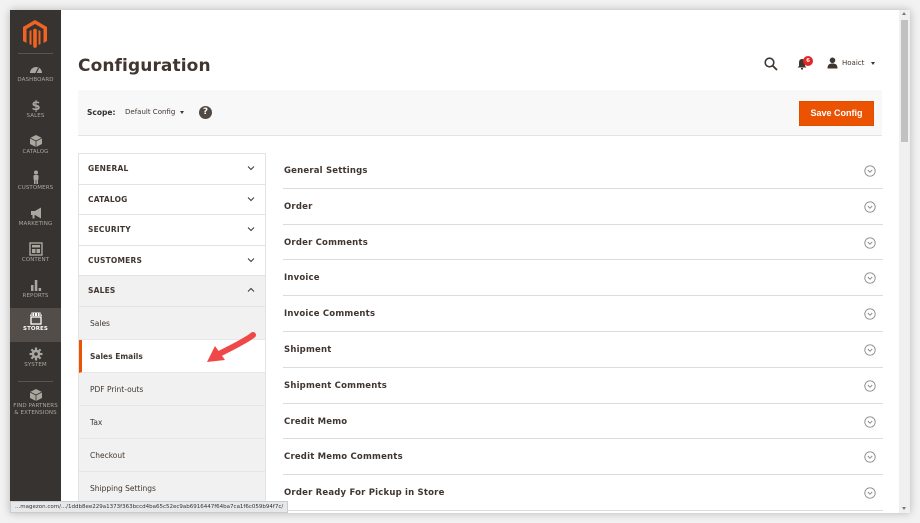 This screenshot has width=920, height=523. What do you see at coordinates (109, 229) in the screenshot?
I see `tab-label: SECURITY` at bounding box center [109, 229].